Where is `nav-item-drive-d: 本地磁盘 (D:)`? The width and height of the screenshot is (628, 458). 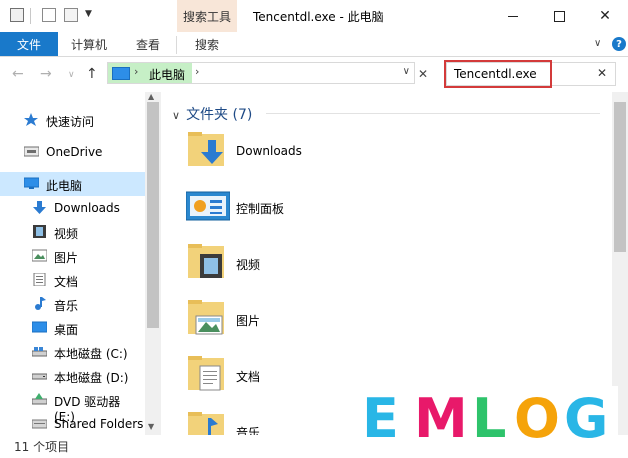 nav-item-drive-d: 本地磁盘 (D:) is located at coordinates (72, 376).